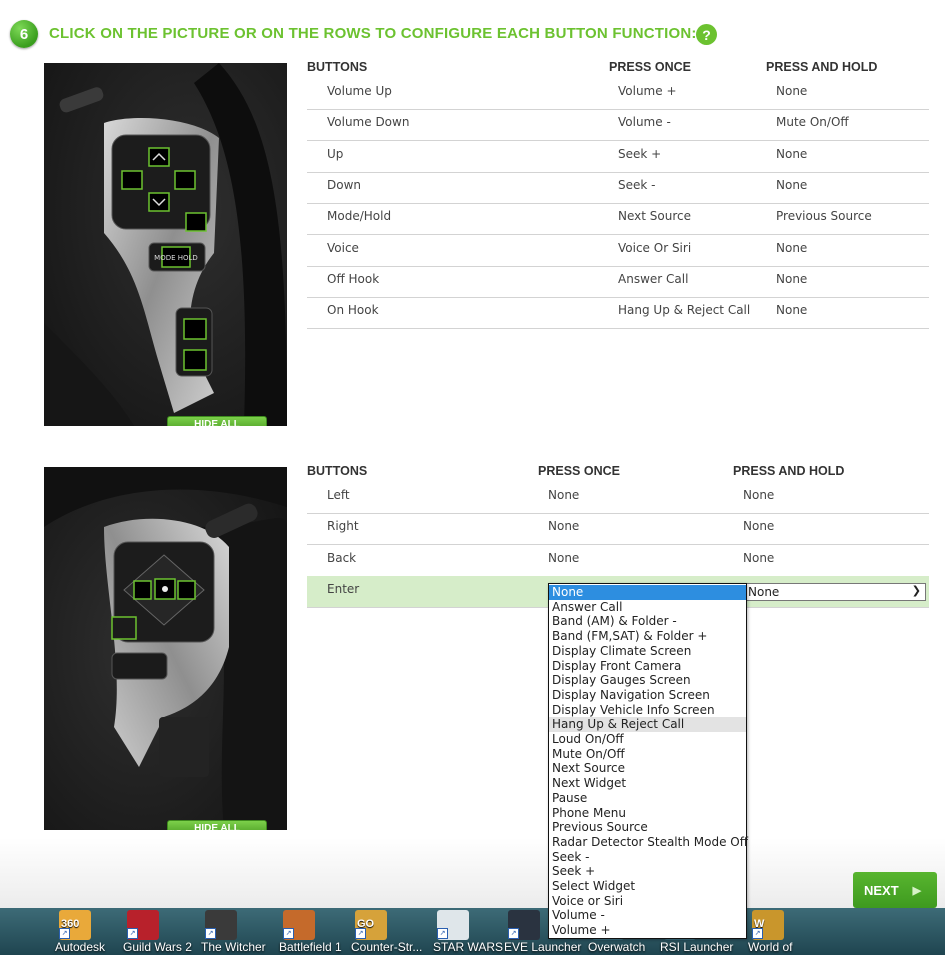 The image size is (945, 955). What do you see at coordinates (618, 529) in the screenshot?
I see `table-row: Right None None` at bounding box center [618, 529].